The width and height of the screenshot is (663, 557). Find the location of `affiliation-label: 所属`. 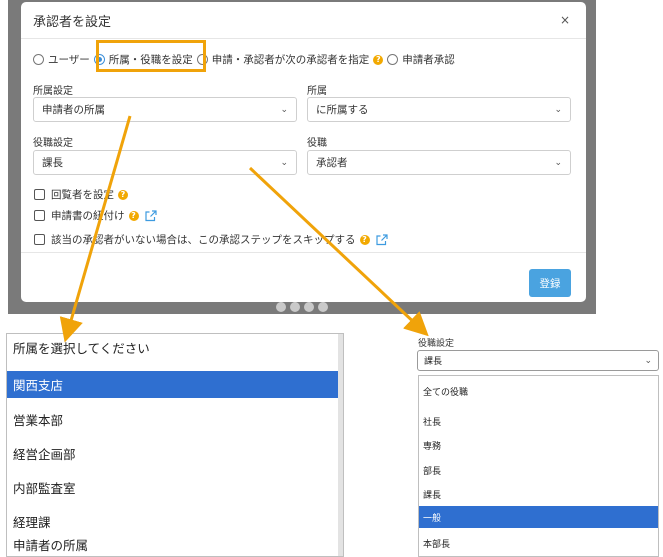

affiliation-label: 所属 is located at coordinates (317, 91).